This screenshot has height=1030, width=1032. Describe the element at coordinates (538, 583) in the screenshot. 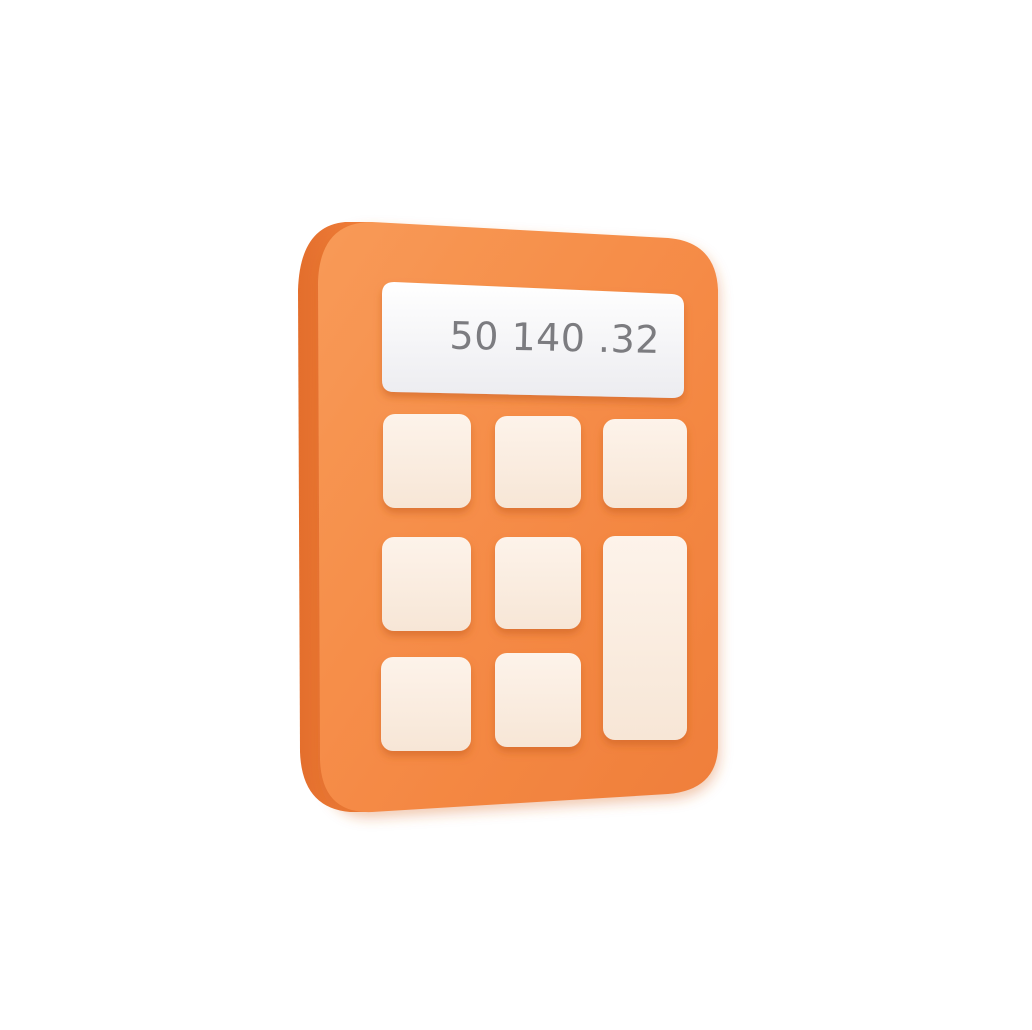

I see `key-row2-col2` at that location.